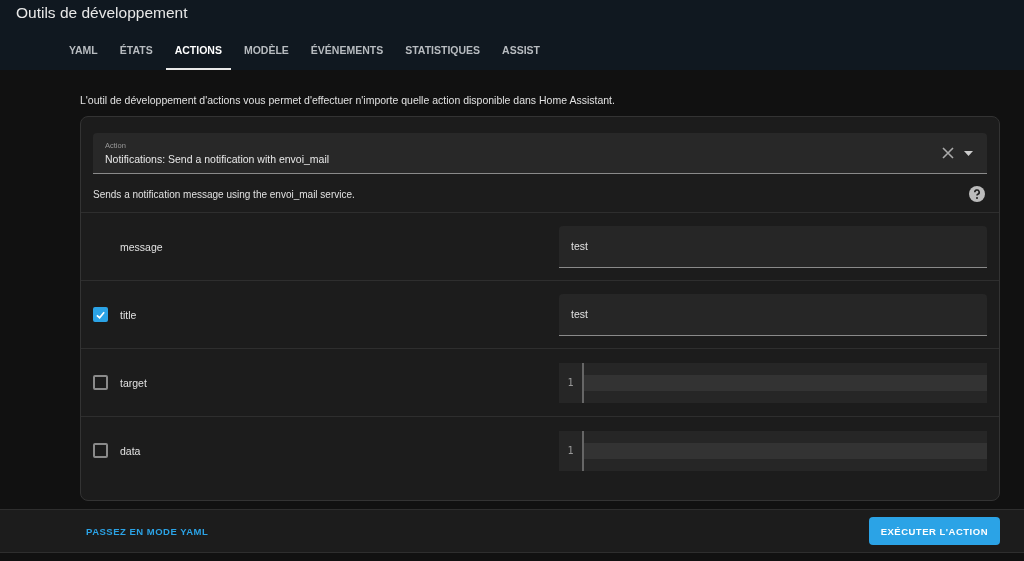 The width and height of the screenshot is (1024, 561). Describe the element at coordinates (136, 53) in the screenshot. I see `tab: ÉTATS` at that location.